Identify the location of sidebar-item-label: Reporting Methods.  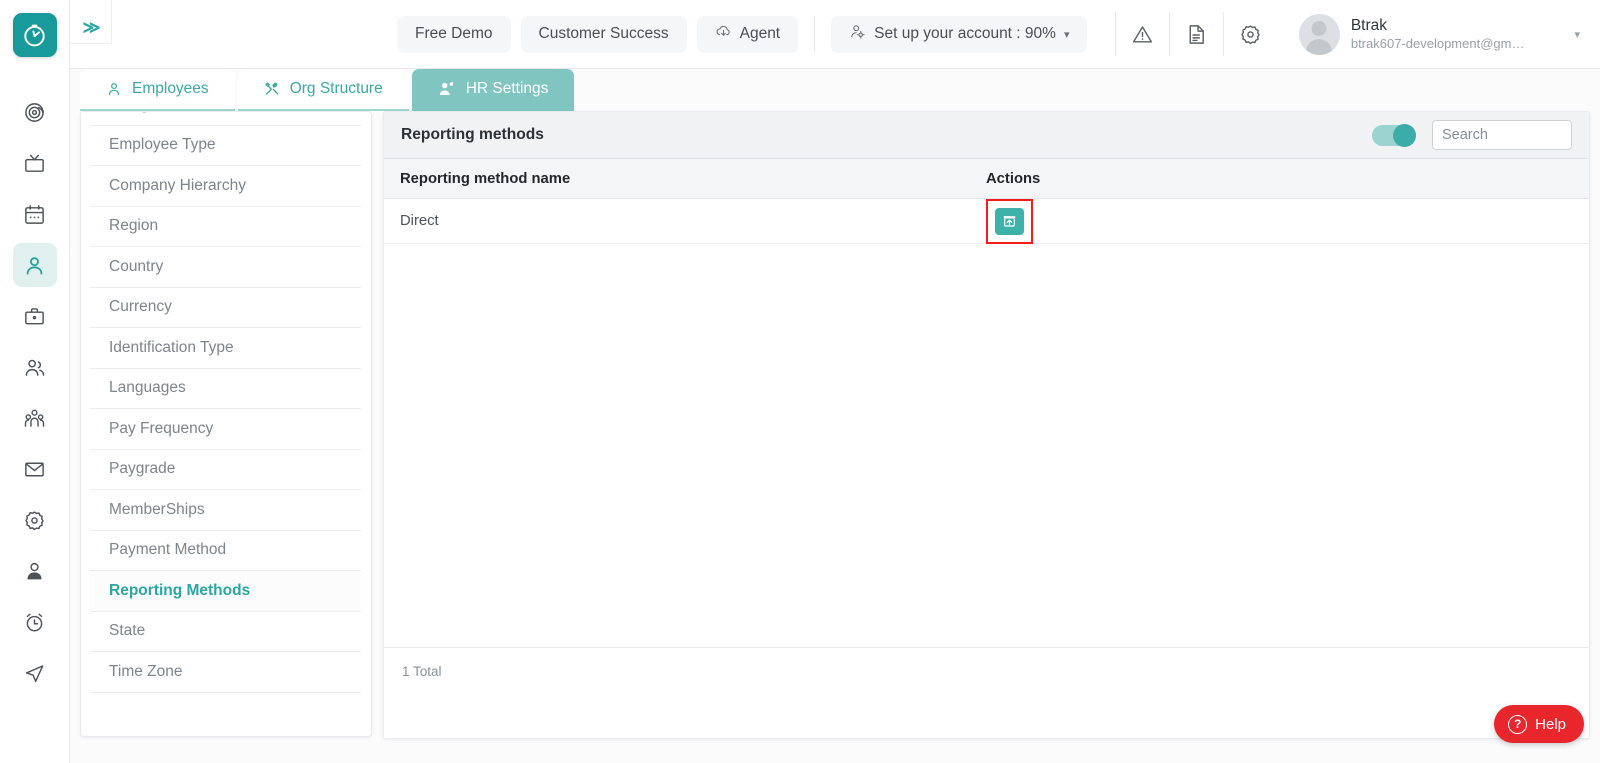
(180, 590).